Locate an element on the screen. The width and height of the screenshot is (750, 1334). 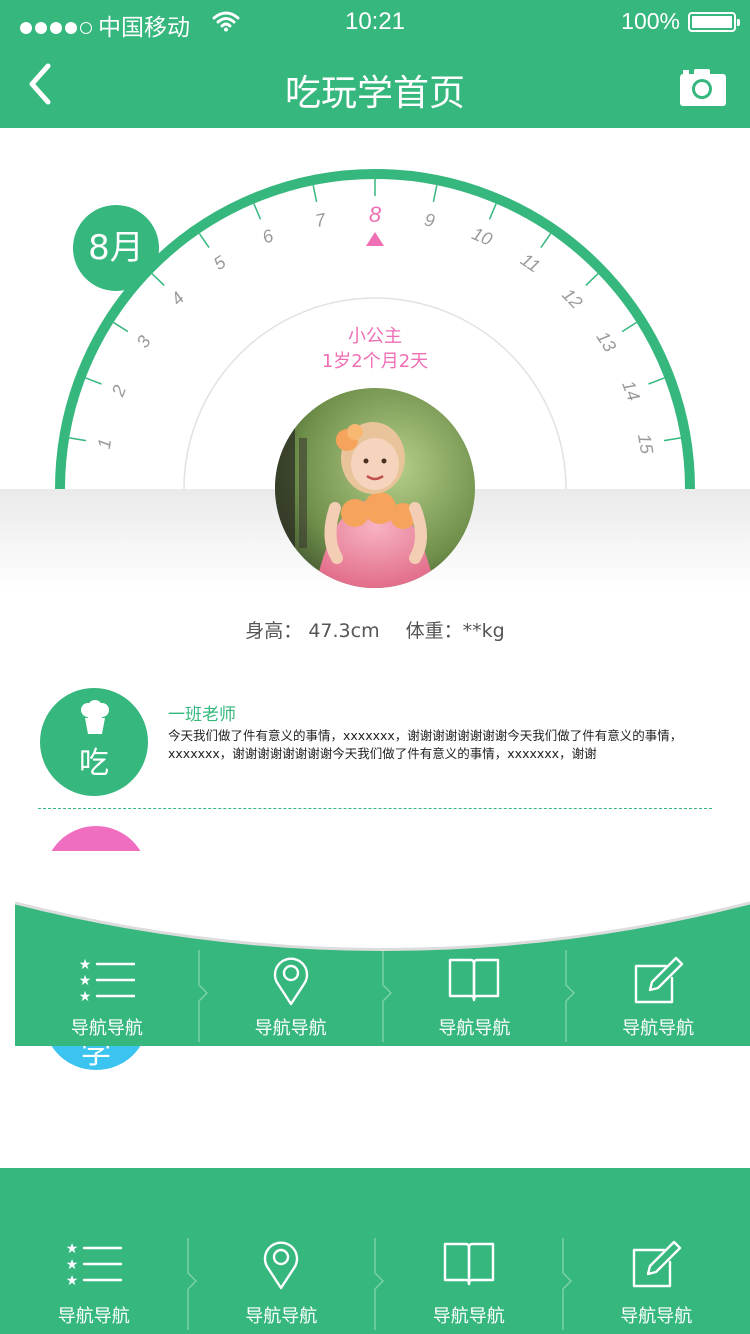
dial-tick-label: 5 is located at coordinates (220, 262).